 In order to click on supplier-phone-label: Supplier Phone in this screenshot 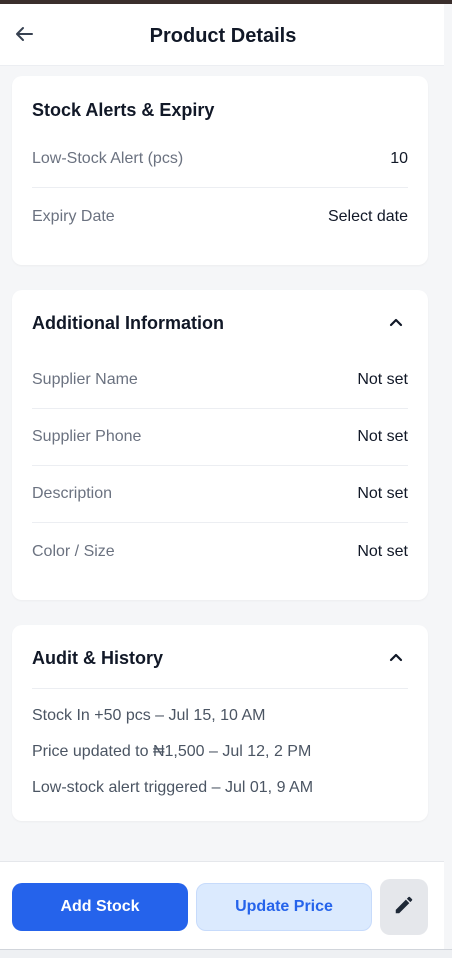, I will do `click(87, 436)`.